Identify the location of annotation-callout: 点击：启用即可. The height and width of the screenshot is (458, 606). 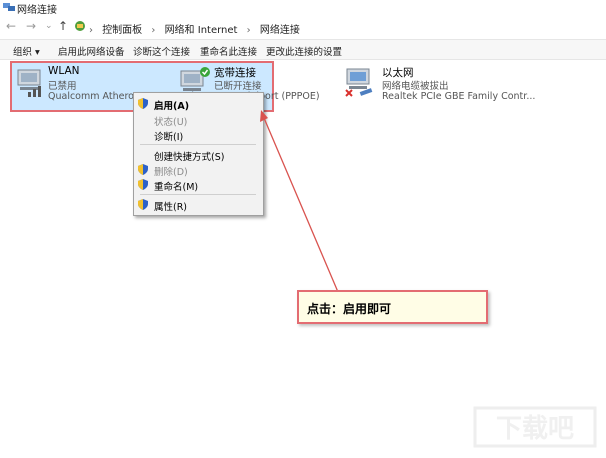
(392, 307).